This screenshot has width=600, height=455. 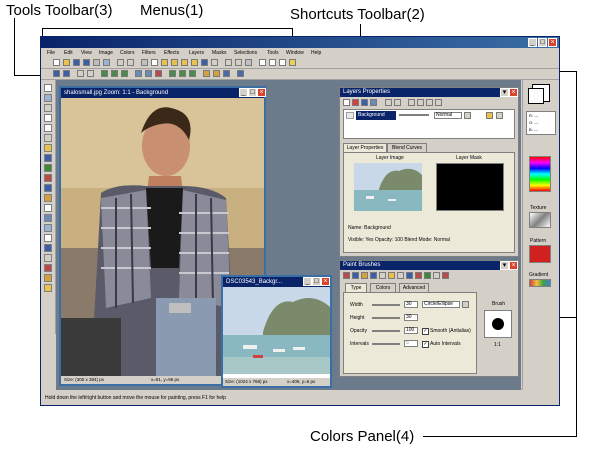 What do you see at coordinates (307, 281) in the screenshot?
I see `doc2-minimize-button: _` at bounding box center [307, 281].